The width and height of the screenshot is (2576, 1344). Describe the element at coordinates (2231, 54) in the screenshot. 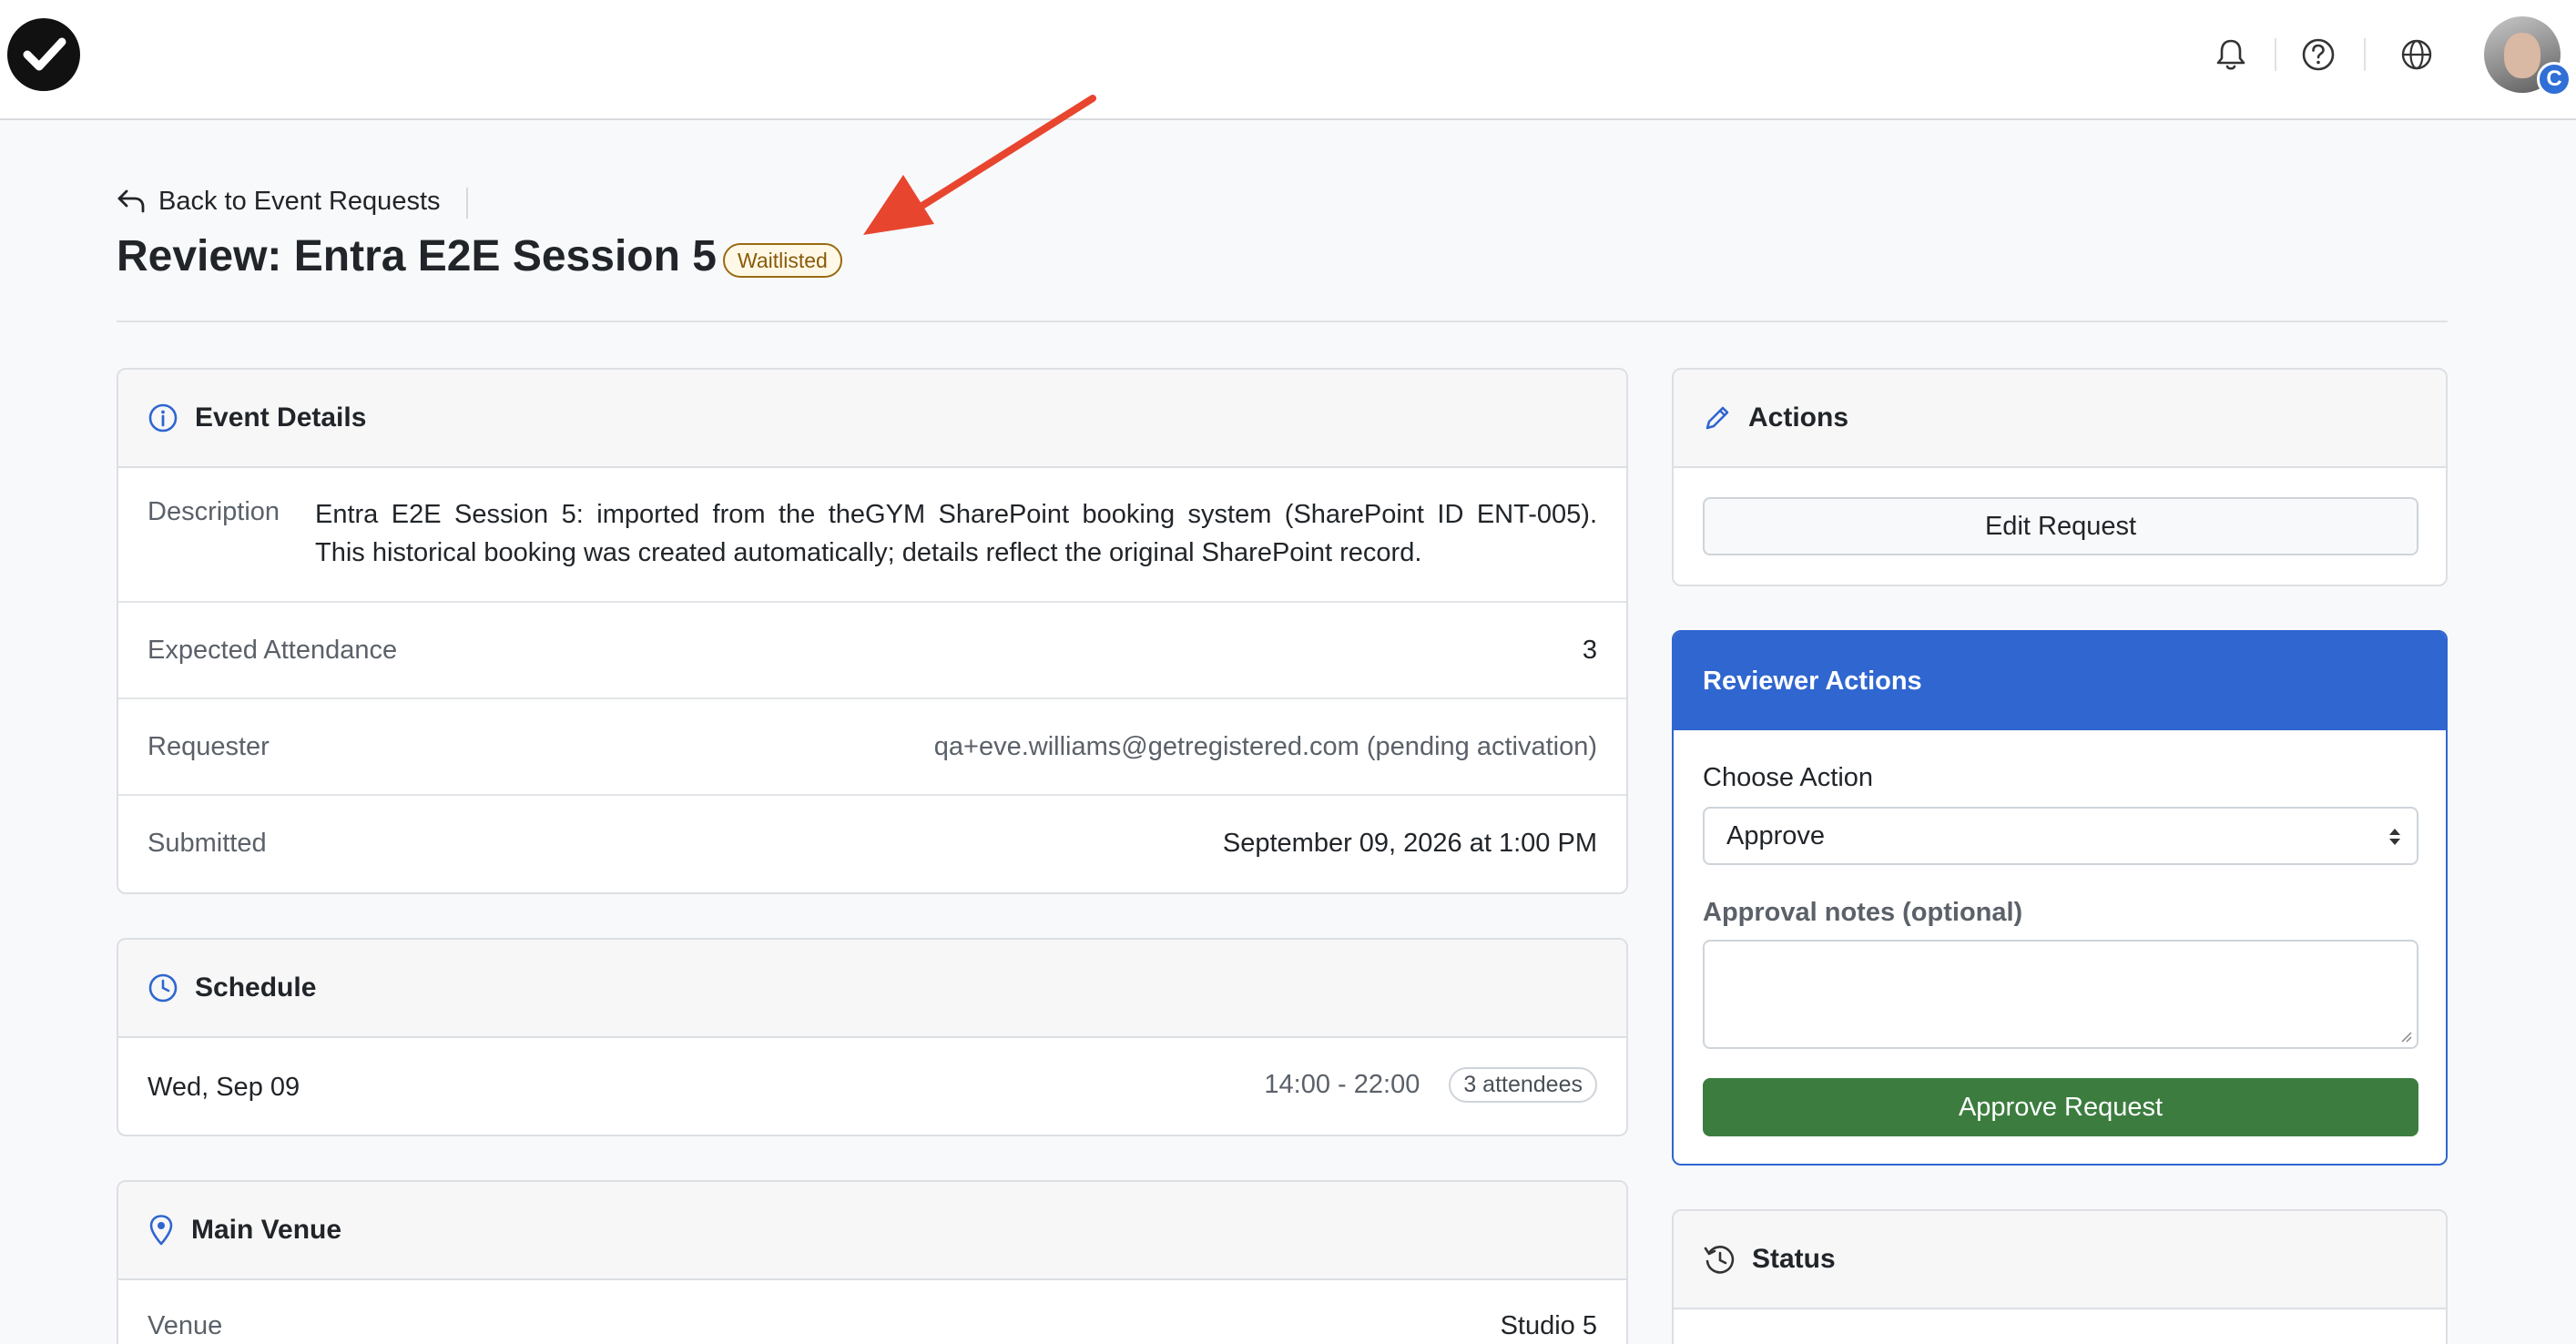

I see `bell-icon` at that location.